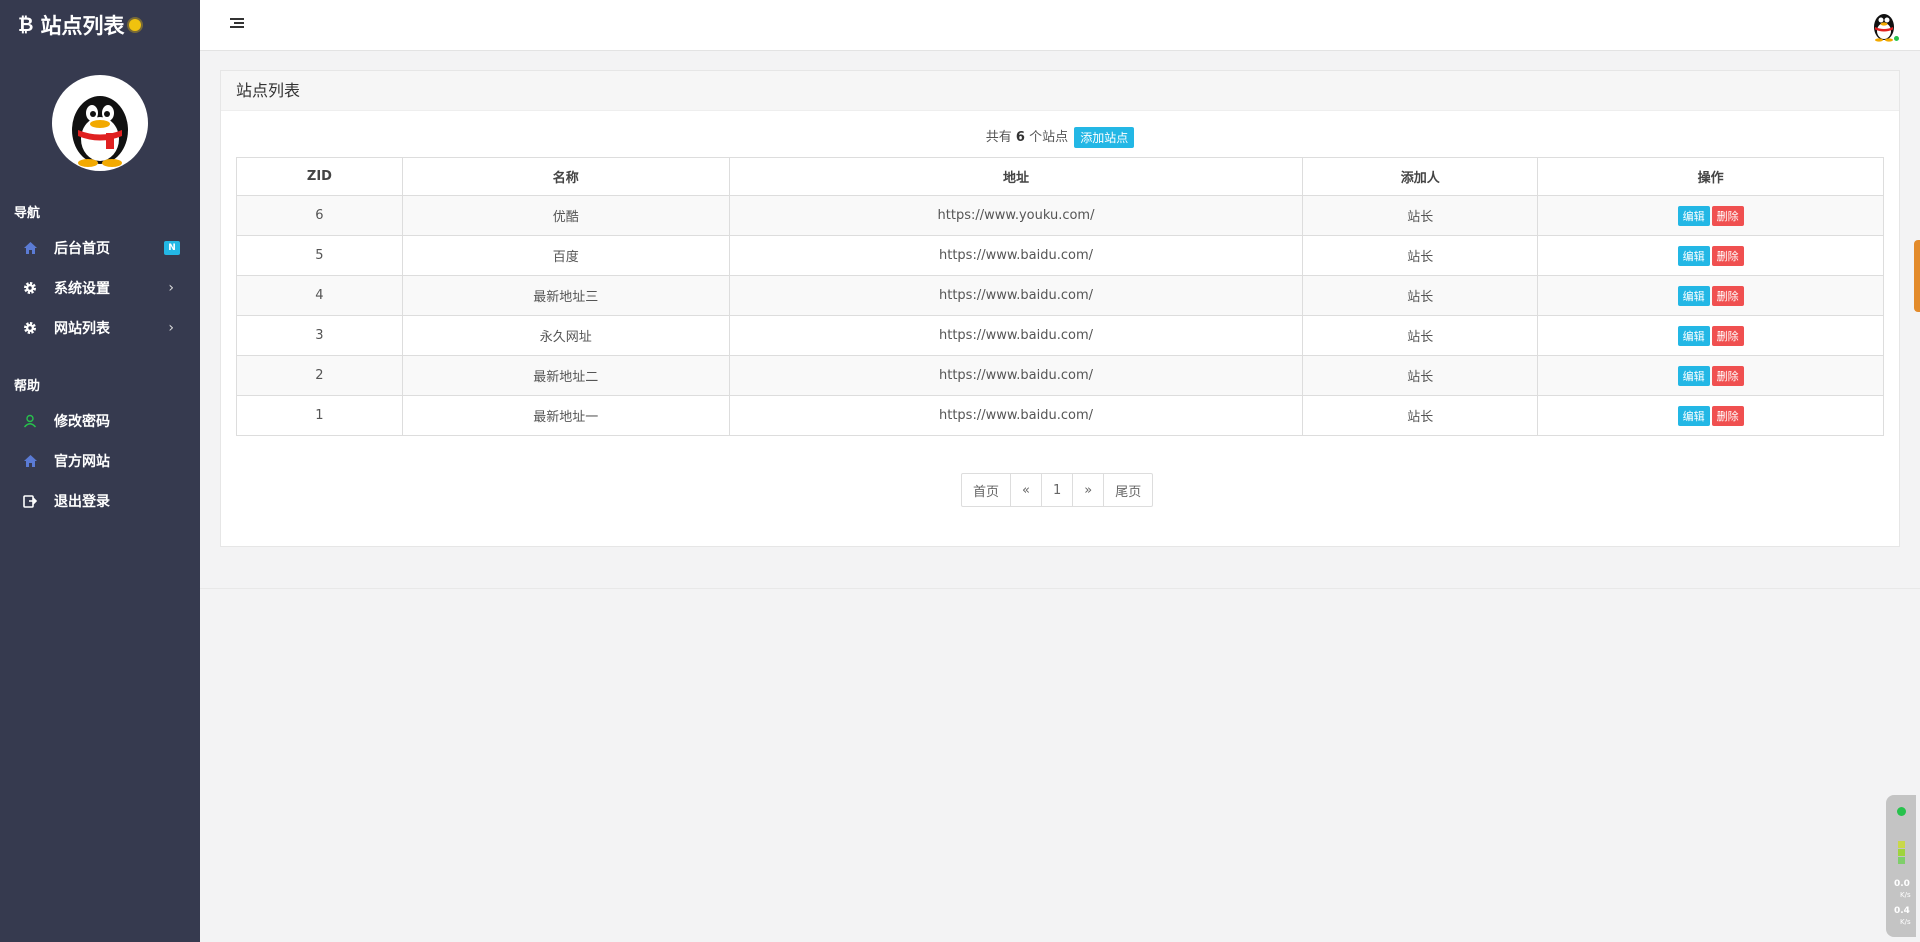 The width and height of the screenshot is (1920, 942). Describe the element at coordinates (30, 421) in the screenshot. I see `user-icon` at that location.